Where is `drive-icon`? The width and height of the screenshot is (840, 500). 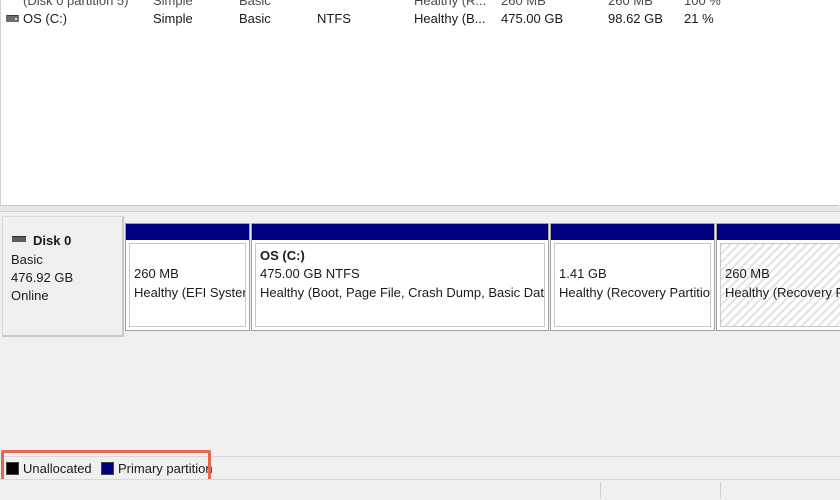 drive-icon is located at coordinates (12, 18).